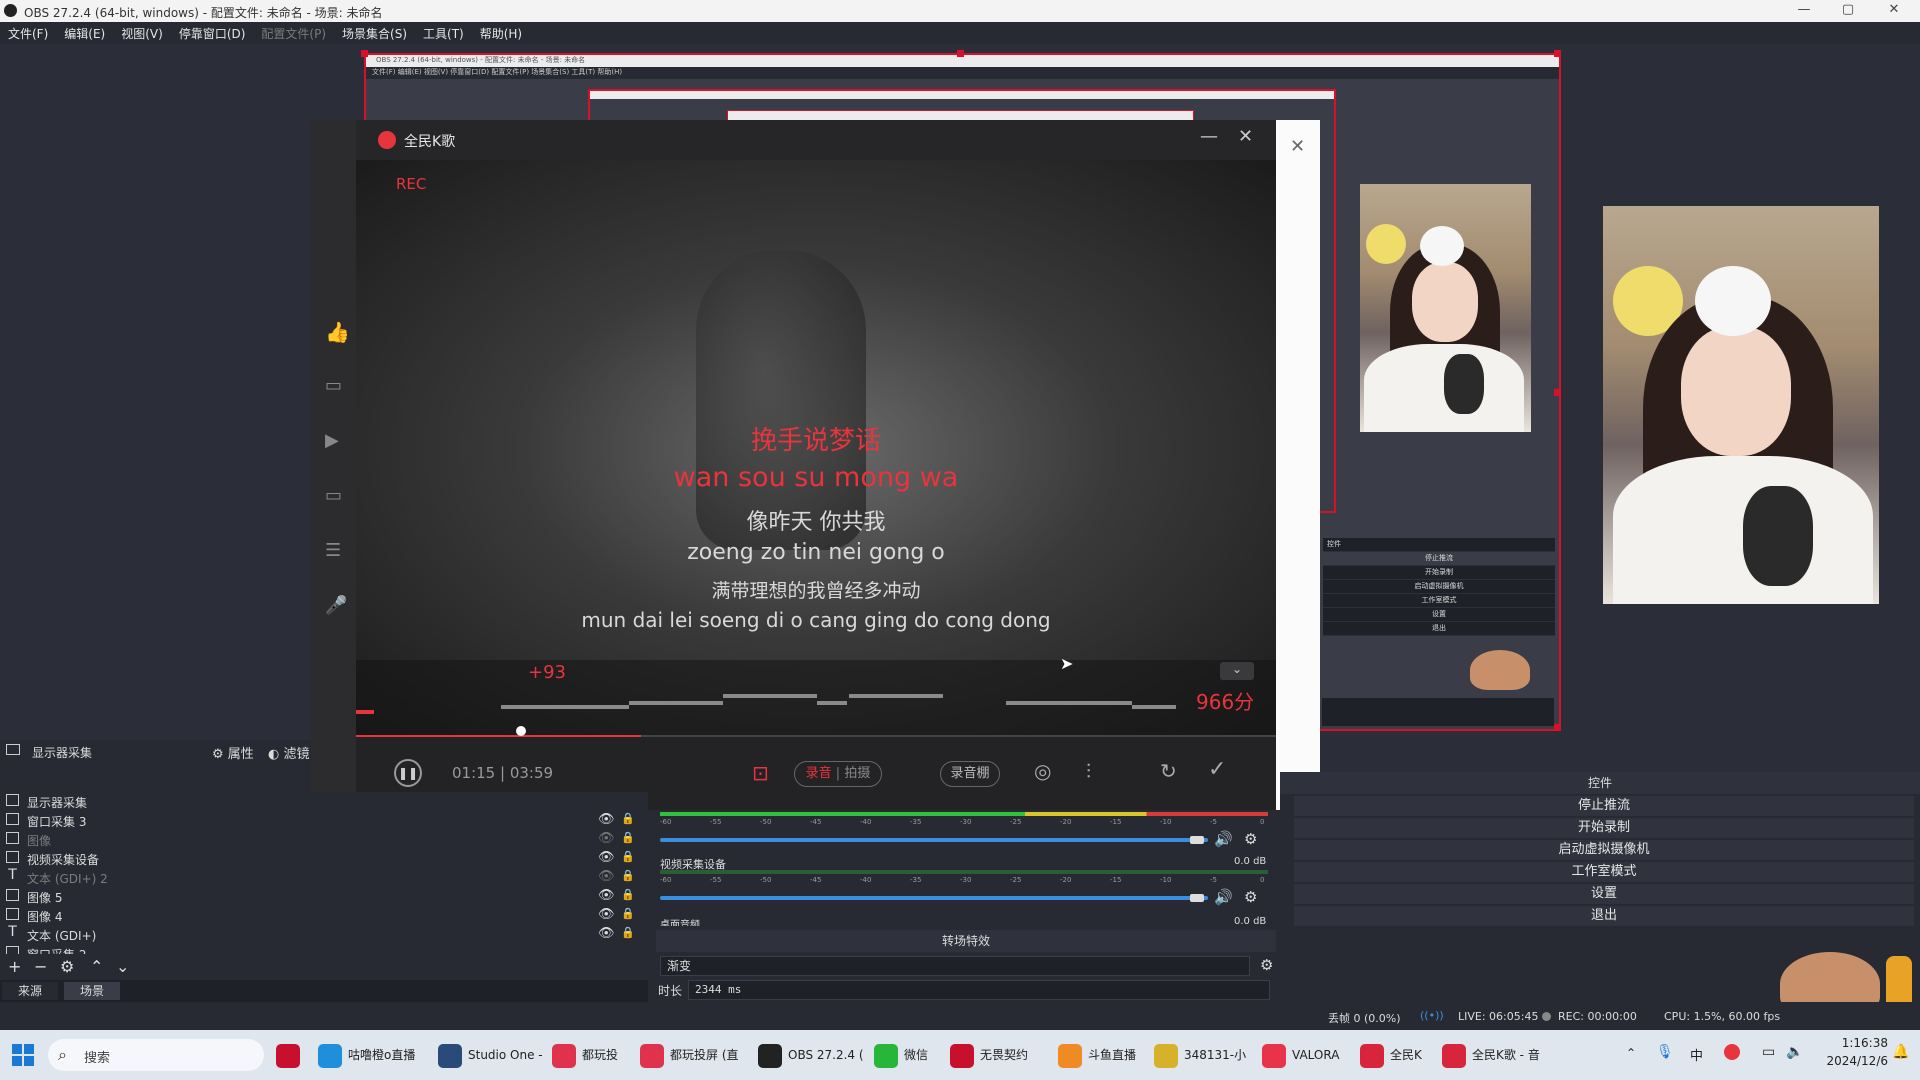 The image size is (1920, 1080). Describe the element at coordinates (1042, 771) in the screenshot. I see `camera-icon: ◎` at that location.